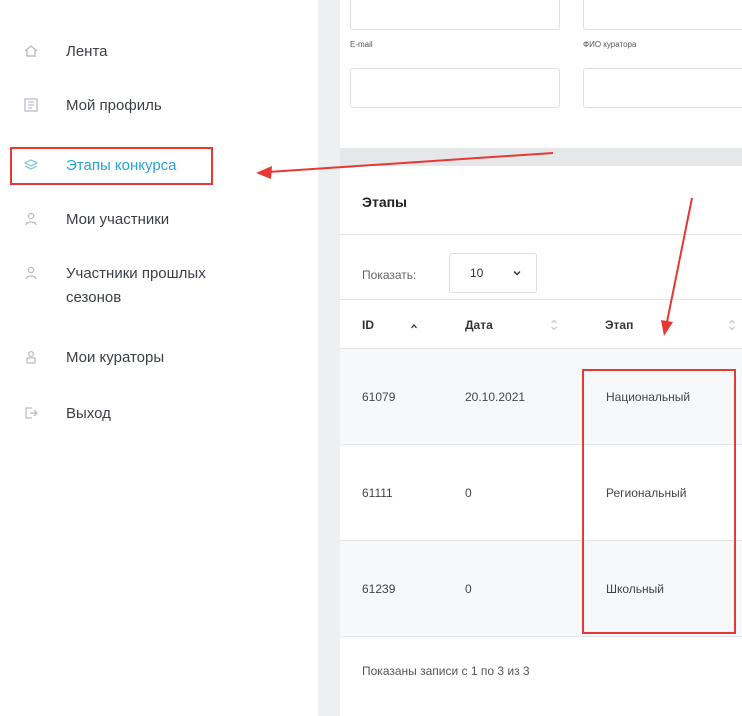 The image size is (742, 716). I want to click on profile-form: E-mail ФИО куратора, so click(541, 74).